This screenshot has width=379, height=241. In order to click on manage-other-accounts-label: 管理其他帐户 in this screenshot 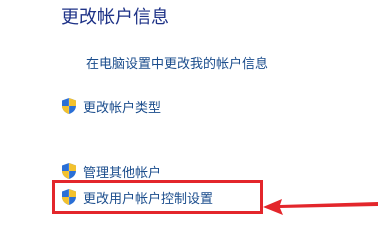, I will do `click(122, 173)`.